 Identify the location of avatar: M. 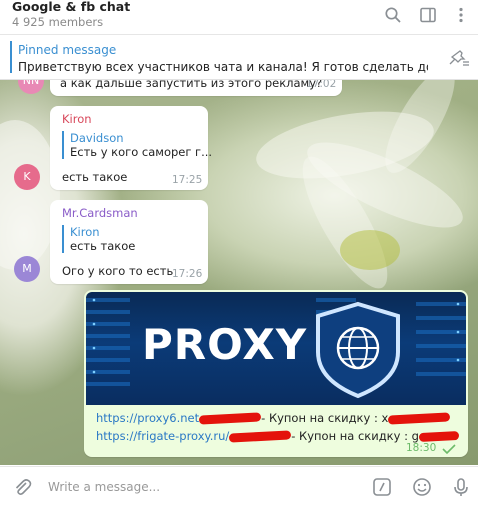
(27, 269).